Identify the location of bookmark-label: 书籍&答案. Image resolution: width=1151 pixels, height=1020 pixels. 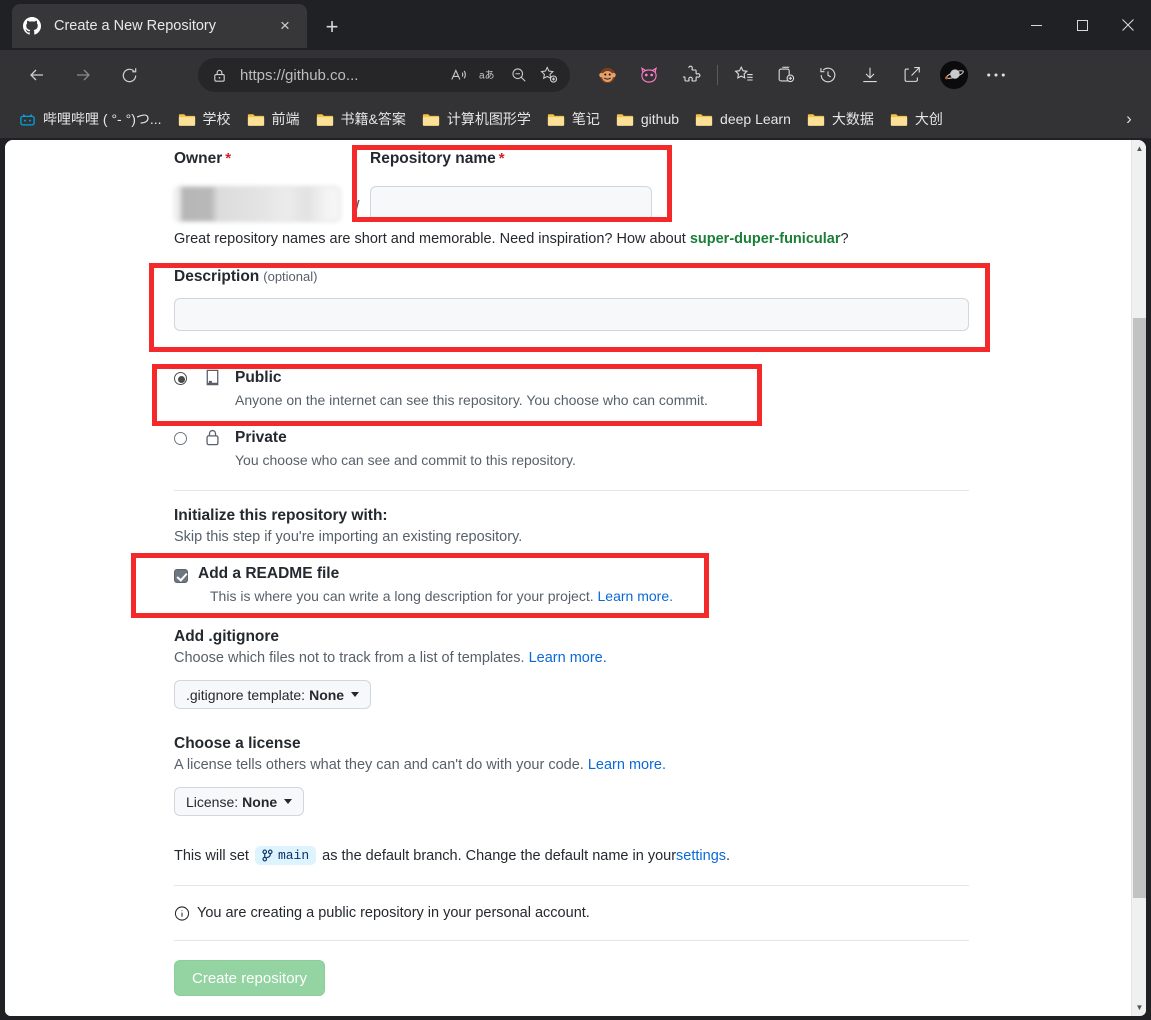
(373, 119).